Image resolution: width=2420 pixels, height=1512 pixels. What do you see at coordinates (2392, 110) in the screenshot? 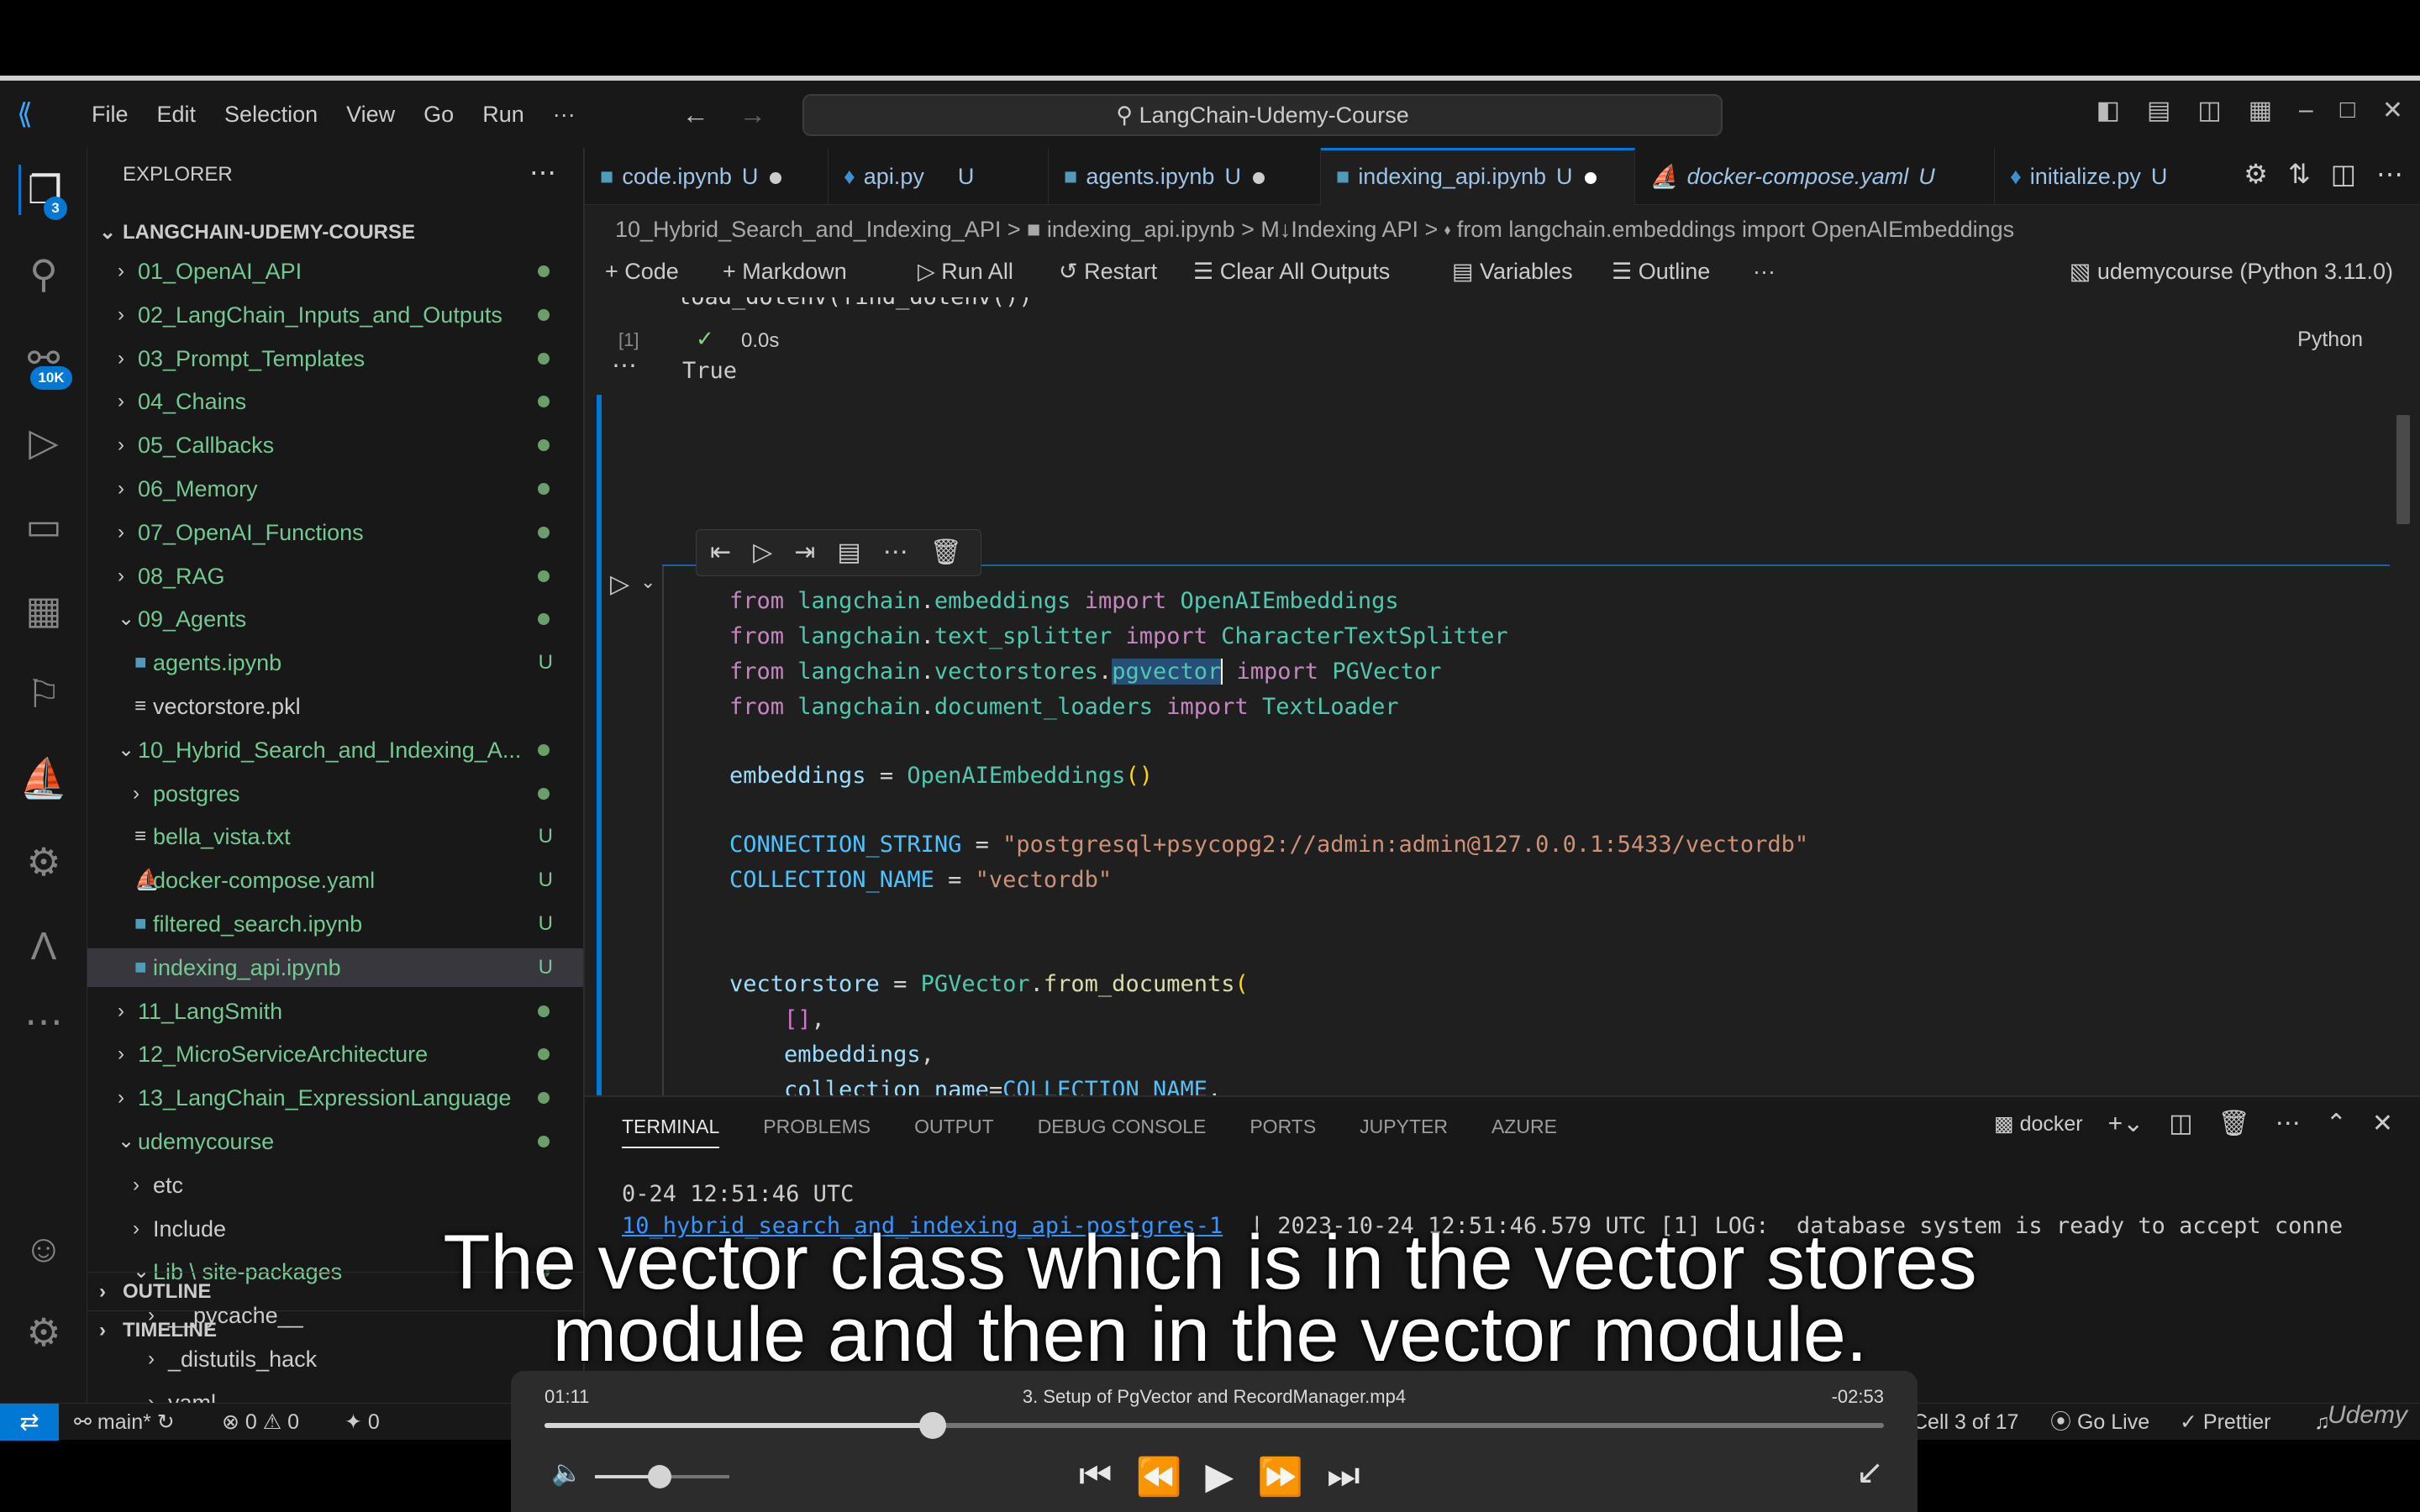
I see `close-window-icon: ✕` at bounding box center [2392, 110].